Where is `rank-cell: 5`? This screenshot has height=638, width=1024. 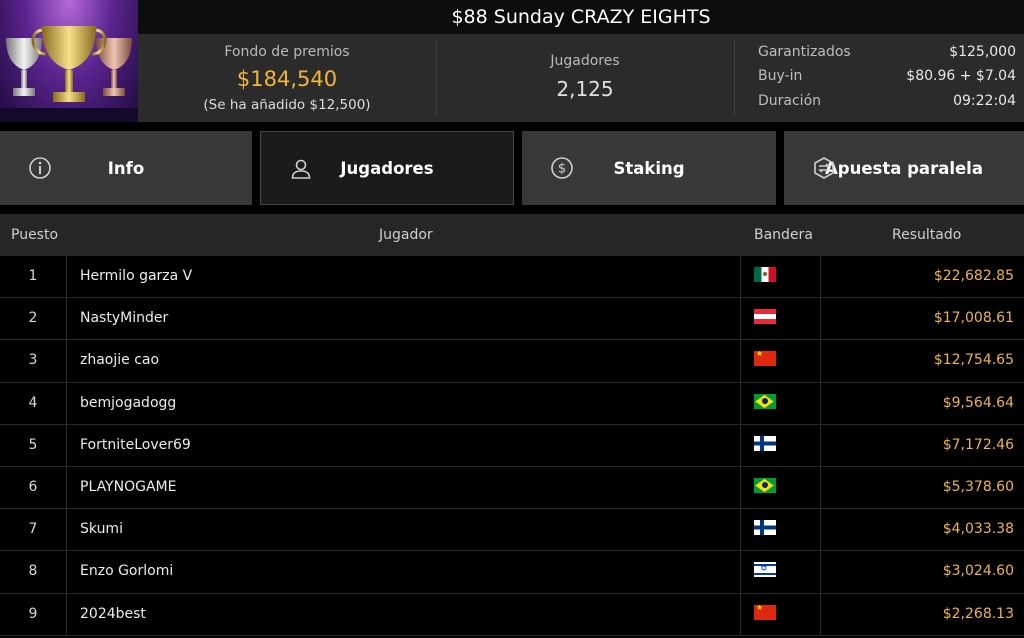 rank-cell: 5 is located at coordinates (33, 445).